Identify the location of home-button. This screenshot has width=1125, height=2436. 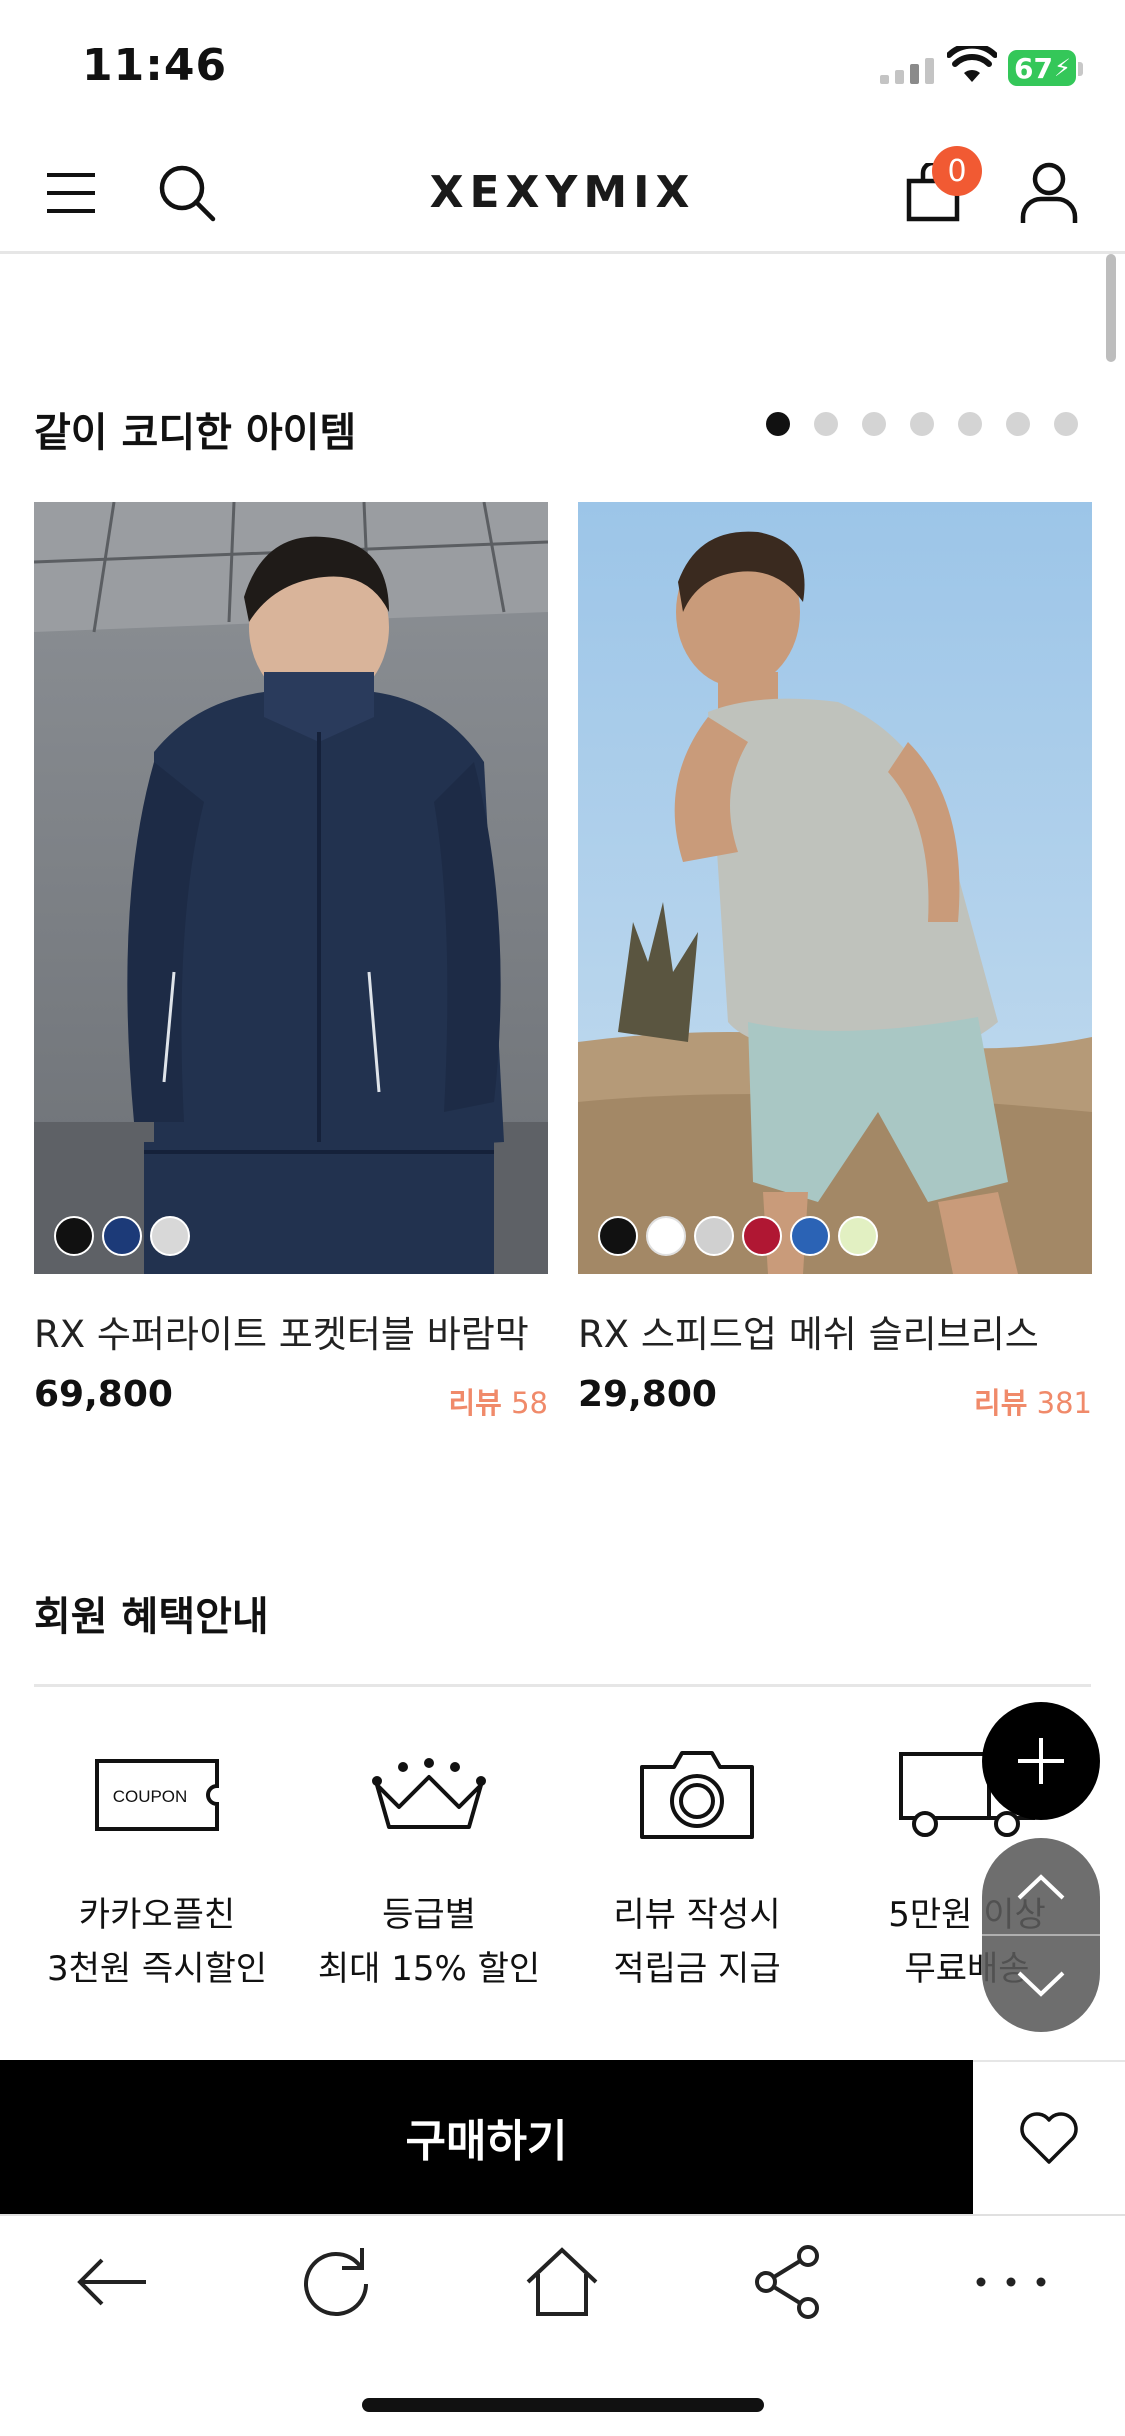
(562, 2282).